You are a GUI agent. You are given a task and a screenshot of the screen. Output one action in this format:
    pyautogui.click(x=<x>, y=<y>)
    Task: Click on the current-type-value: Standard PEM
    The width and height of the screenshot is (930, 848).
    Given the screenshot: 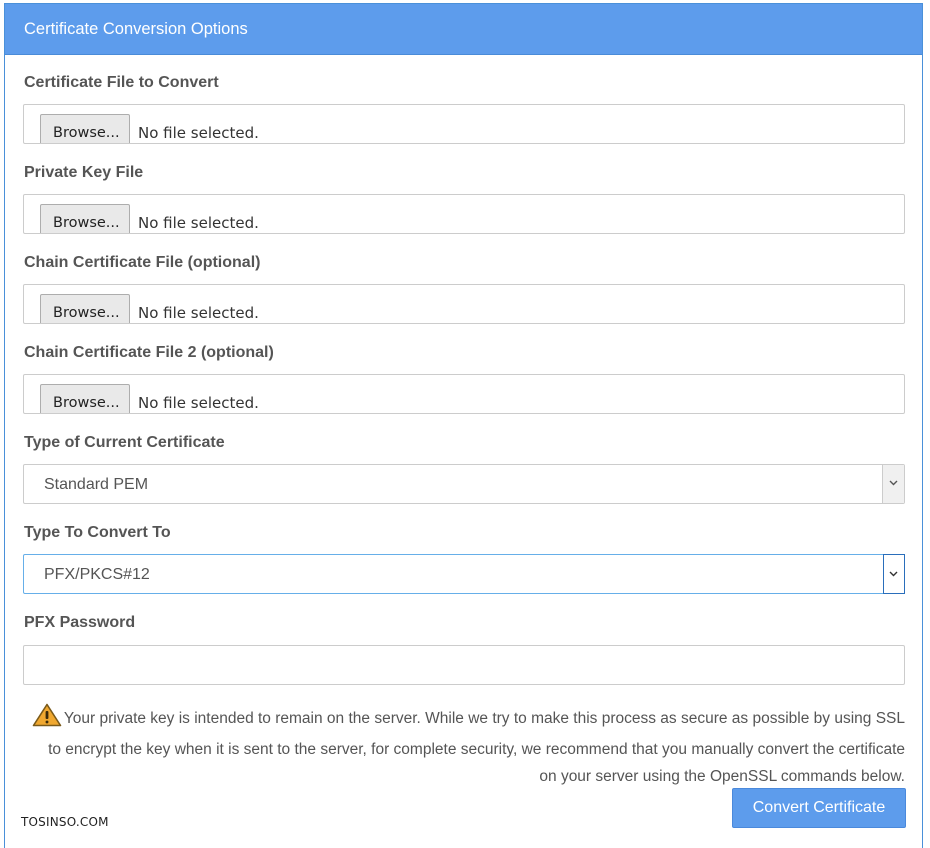 What is the action you would take?
    pyautogui.click(x=96, y=484)
    